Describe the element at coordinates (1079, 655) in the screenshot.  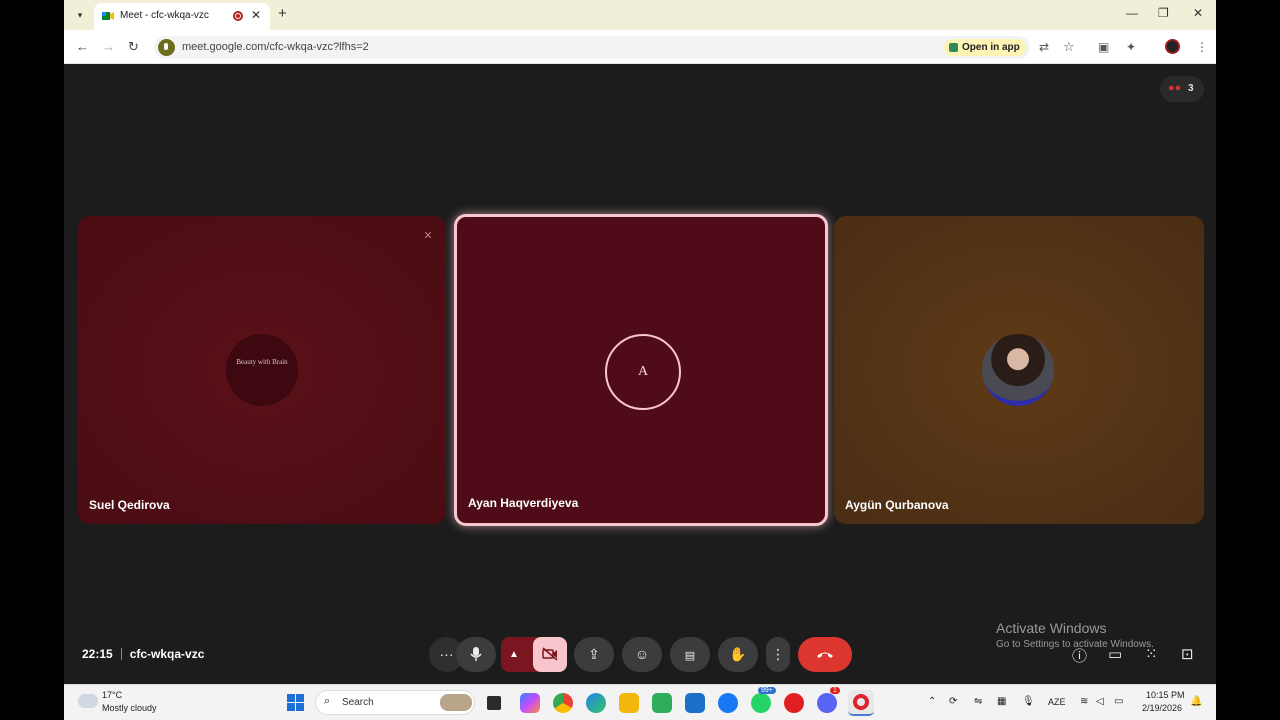
I see `meeting-details-button: ⓘ` at that location.